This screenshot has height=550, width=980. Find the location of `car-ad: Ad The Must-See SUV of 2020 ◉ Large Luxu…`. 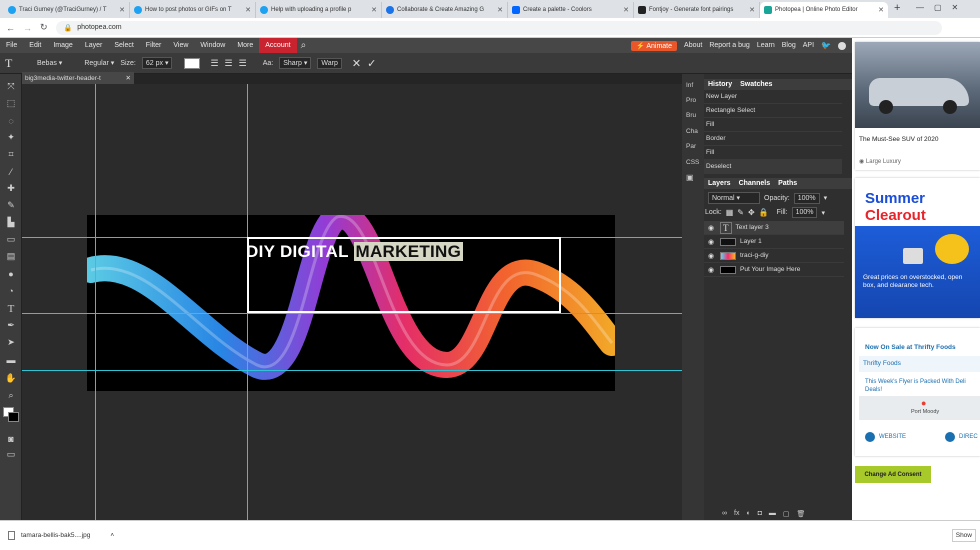

car-ad: Ad The Must-See SUV of 2020 ◉ Large Luxu… is located at coordinates (917, 106).